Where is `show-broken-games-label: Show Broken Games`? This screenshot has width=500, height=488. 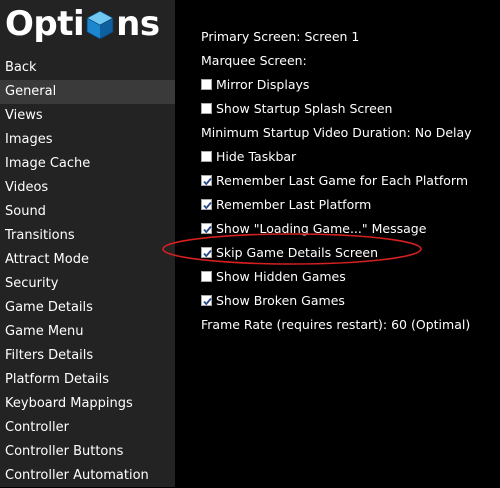 show-broken-games-label: Show Broken Games is located at coordinates (280, 300).